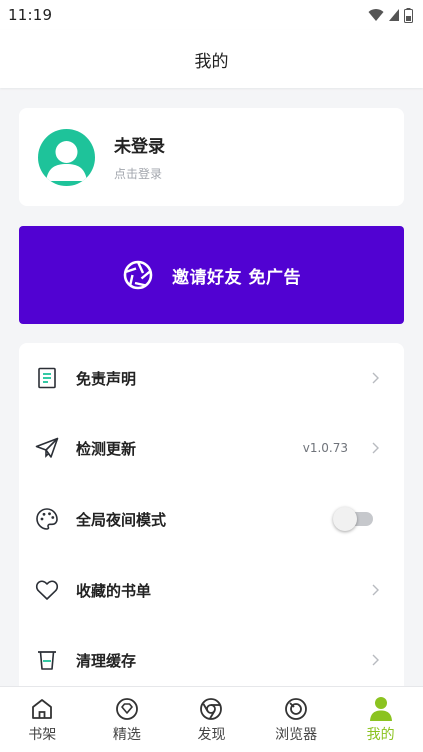  I want to click on toggle-knob, so click(345, 519).